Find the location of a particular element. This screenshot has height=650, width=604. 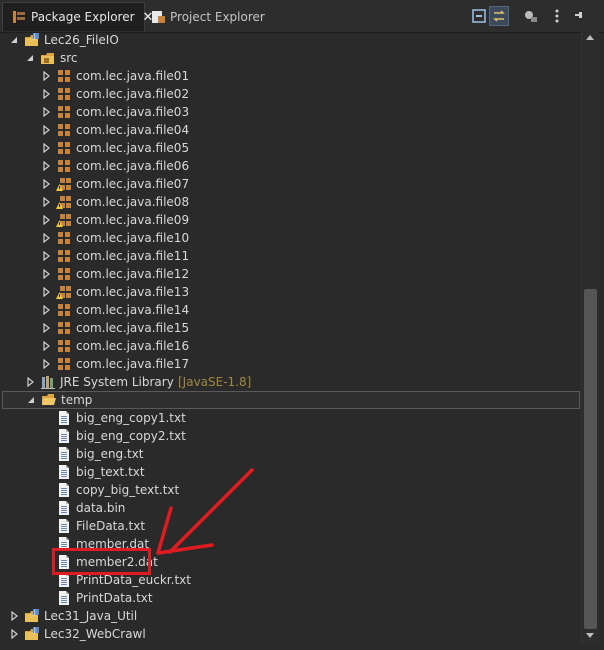

tree-item-package: com.lec.java.file13 is located at coordinates (291, 292).